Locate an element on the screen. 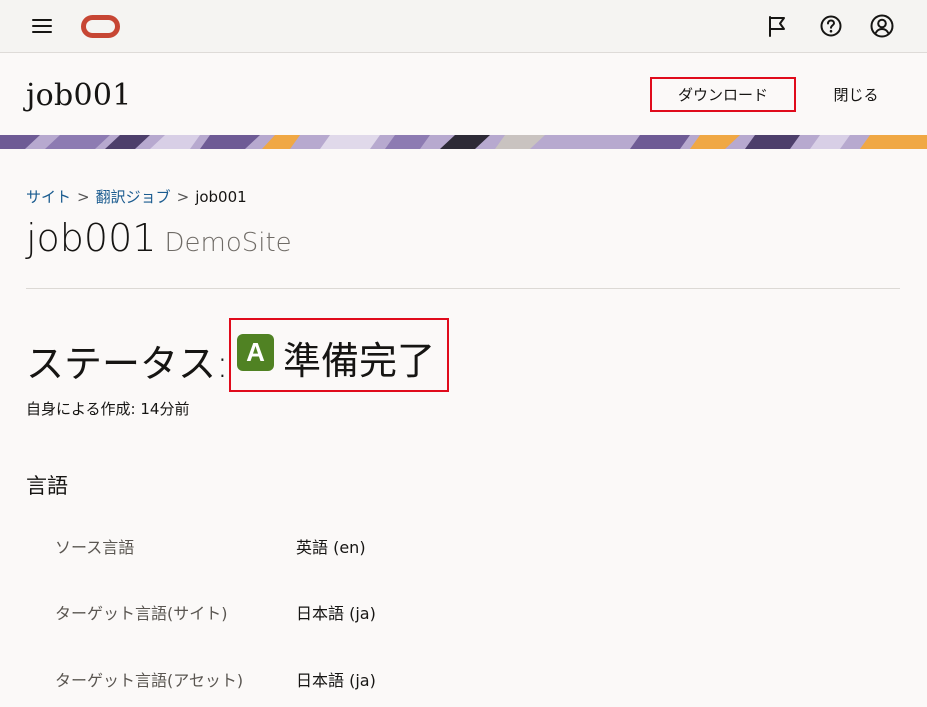  source-language-value: 英語 (en) is located at coordinates (331, 547).